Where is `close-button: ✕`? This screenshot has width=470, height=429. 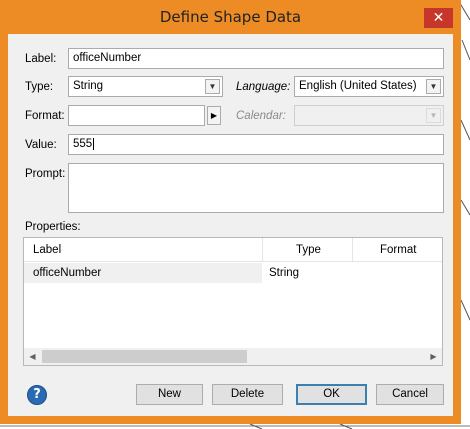
close-button: ✕ is located at coordinates (438, 18).